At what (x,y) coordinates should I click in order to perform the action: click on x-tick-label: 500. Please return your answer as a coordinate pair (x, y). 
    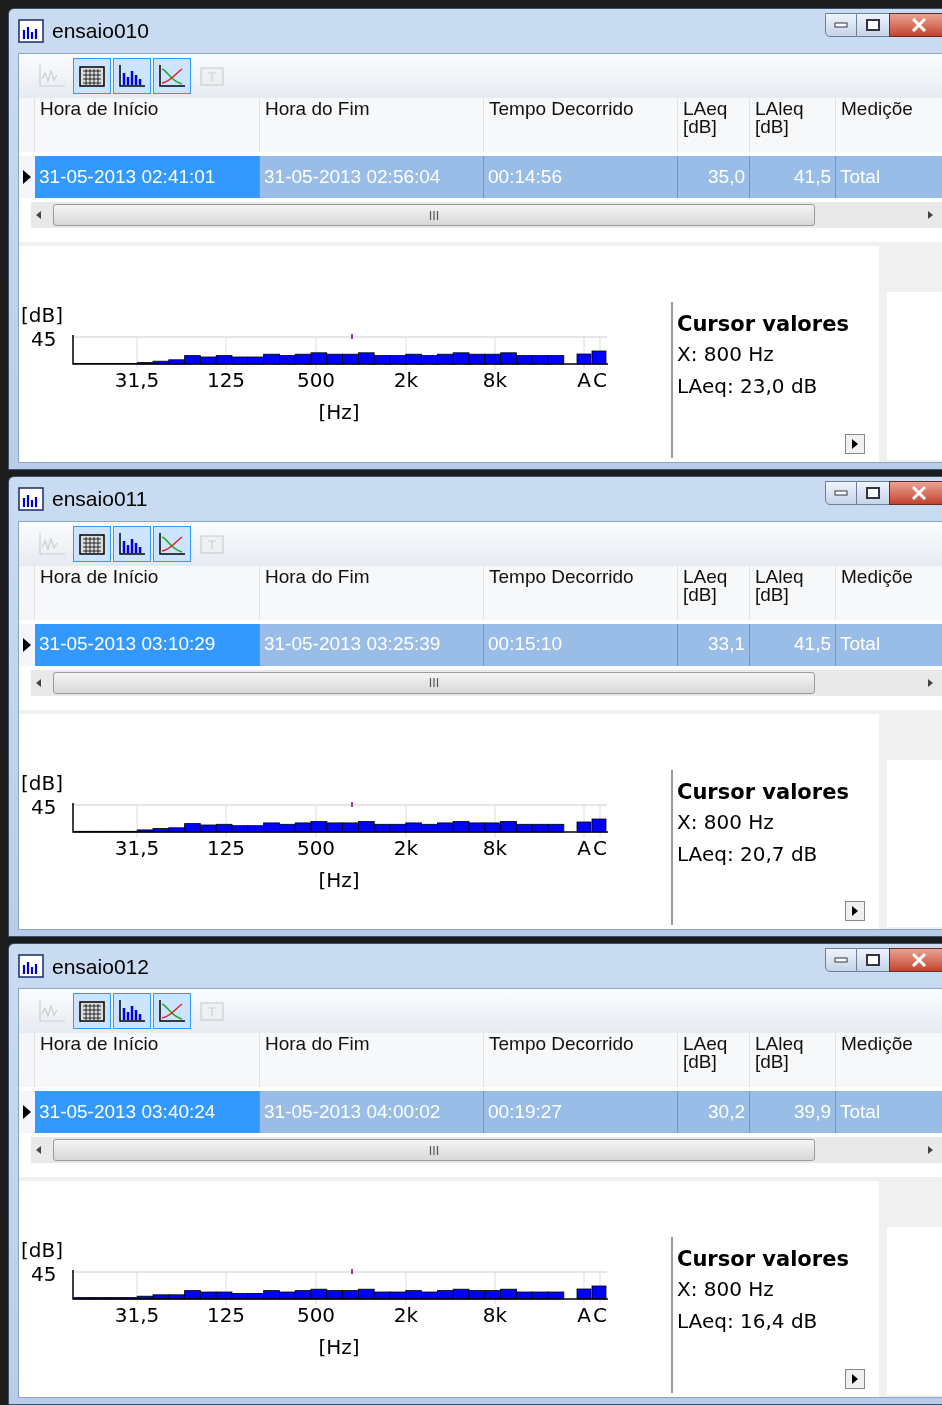
    Looking at the image, I should click on (316, 847).